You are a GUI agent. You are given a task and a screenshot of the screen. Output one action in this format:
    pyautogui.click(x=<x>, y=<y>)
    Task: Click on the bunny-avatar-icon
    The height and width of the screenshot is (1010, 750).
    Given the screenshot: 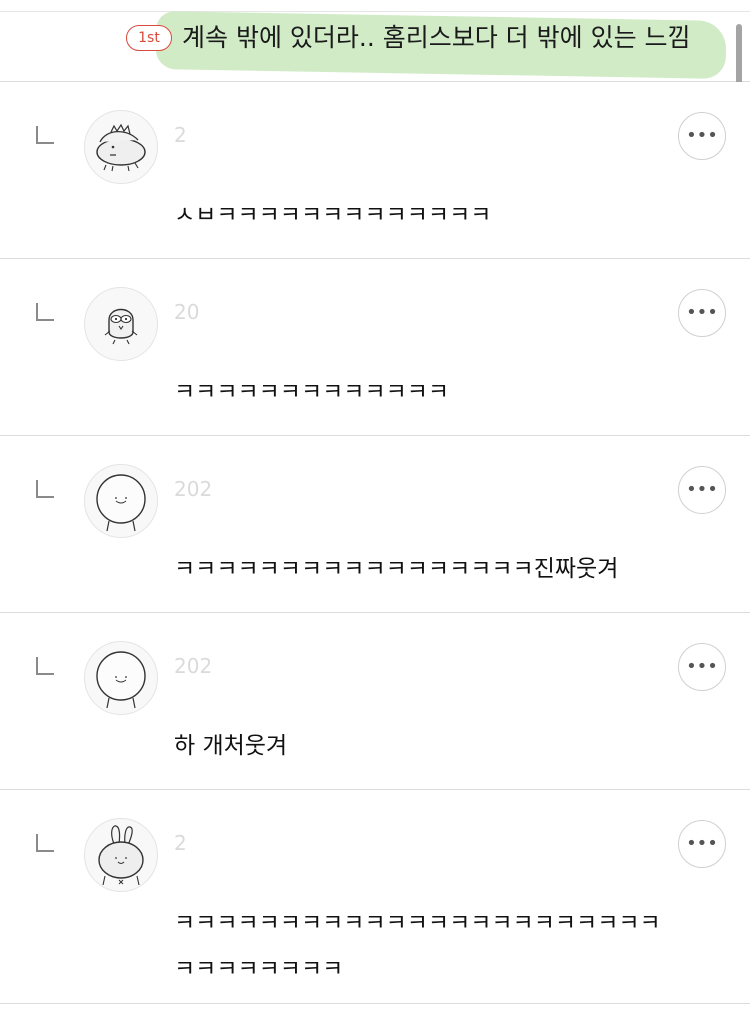 What is the action you would take?
    pyautogui.click(x=121, y=855)
    